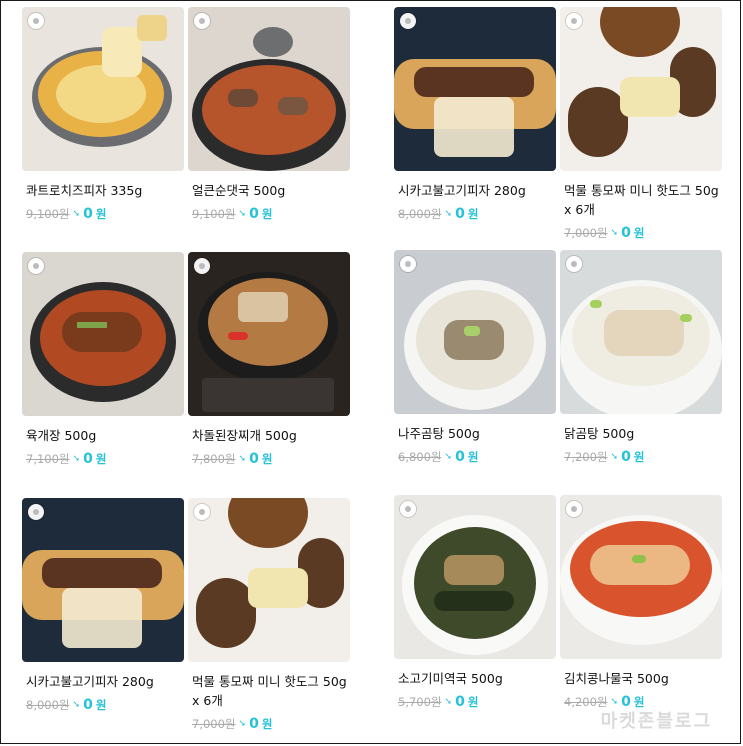 This screenshot has height=746, width=743. I want to click on product-name: 나주곰탕 500g, so click(439, 433).